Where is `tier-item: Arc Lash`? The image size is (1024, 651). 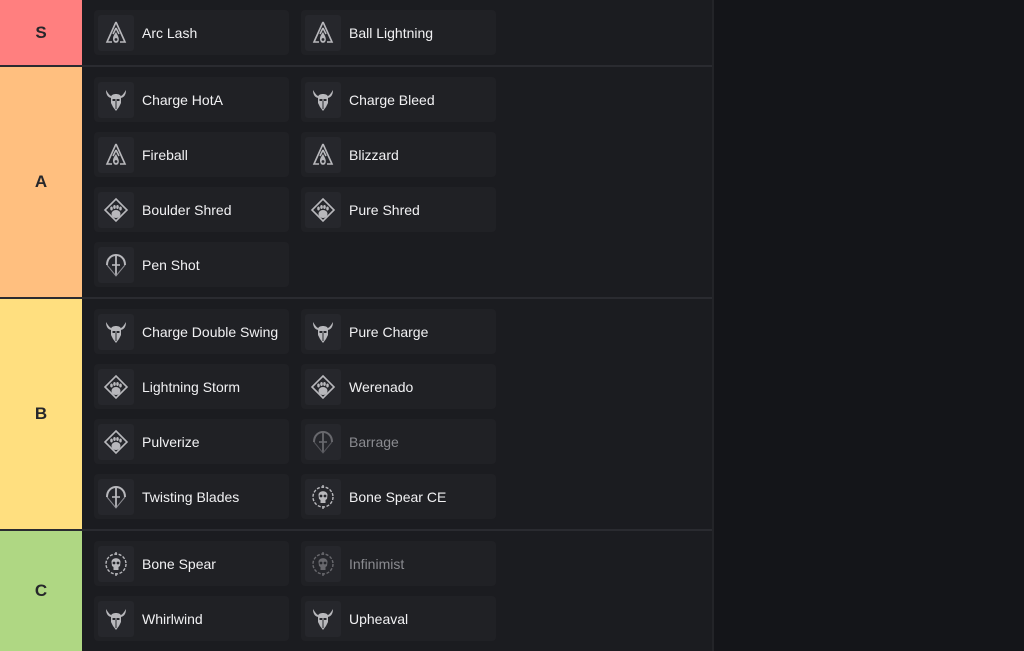 tier-item: Arc Lash is located at coordinates (191, 32).